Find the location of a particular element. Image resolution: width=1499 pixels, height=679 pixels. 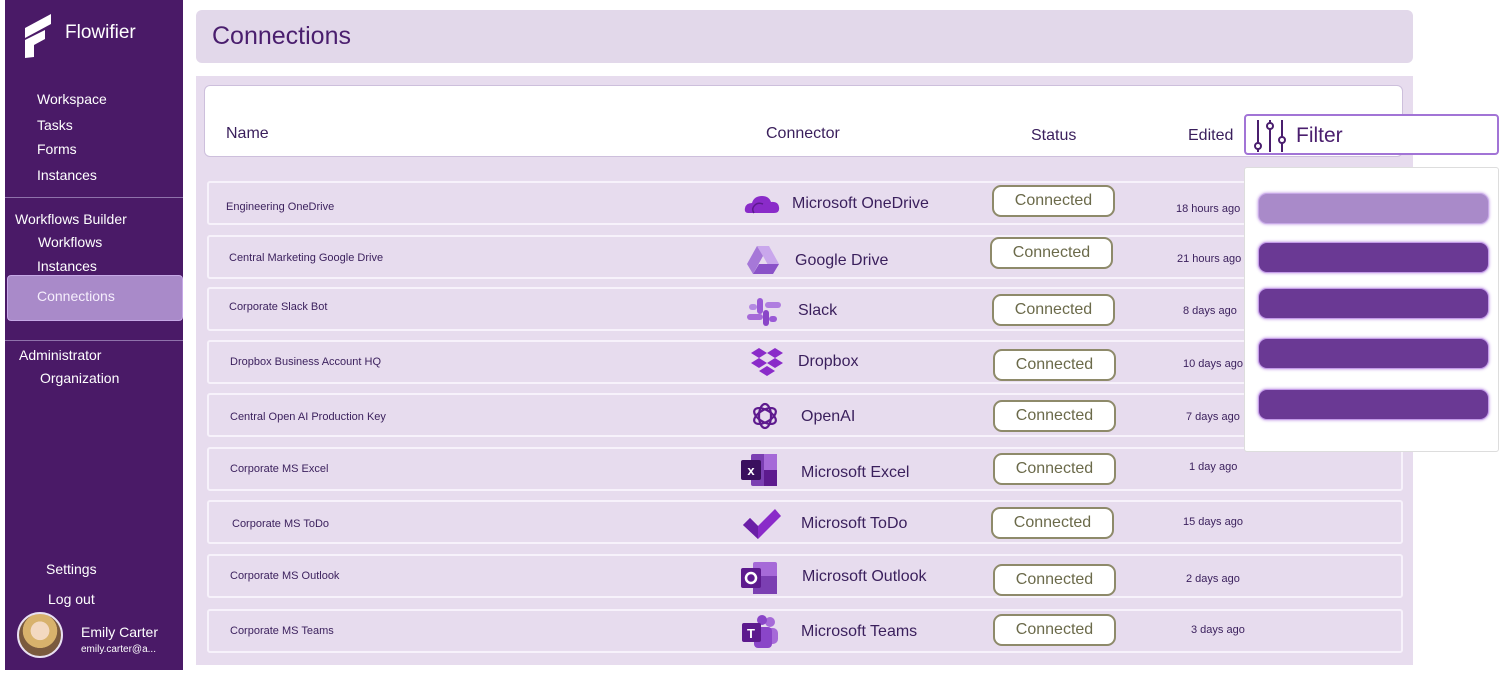

sidebar-item-connections: Connections is located at coordinates (95, 298).